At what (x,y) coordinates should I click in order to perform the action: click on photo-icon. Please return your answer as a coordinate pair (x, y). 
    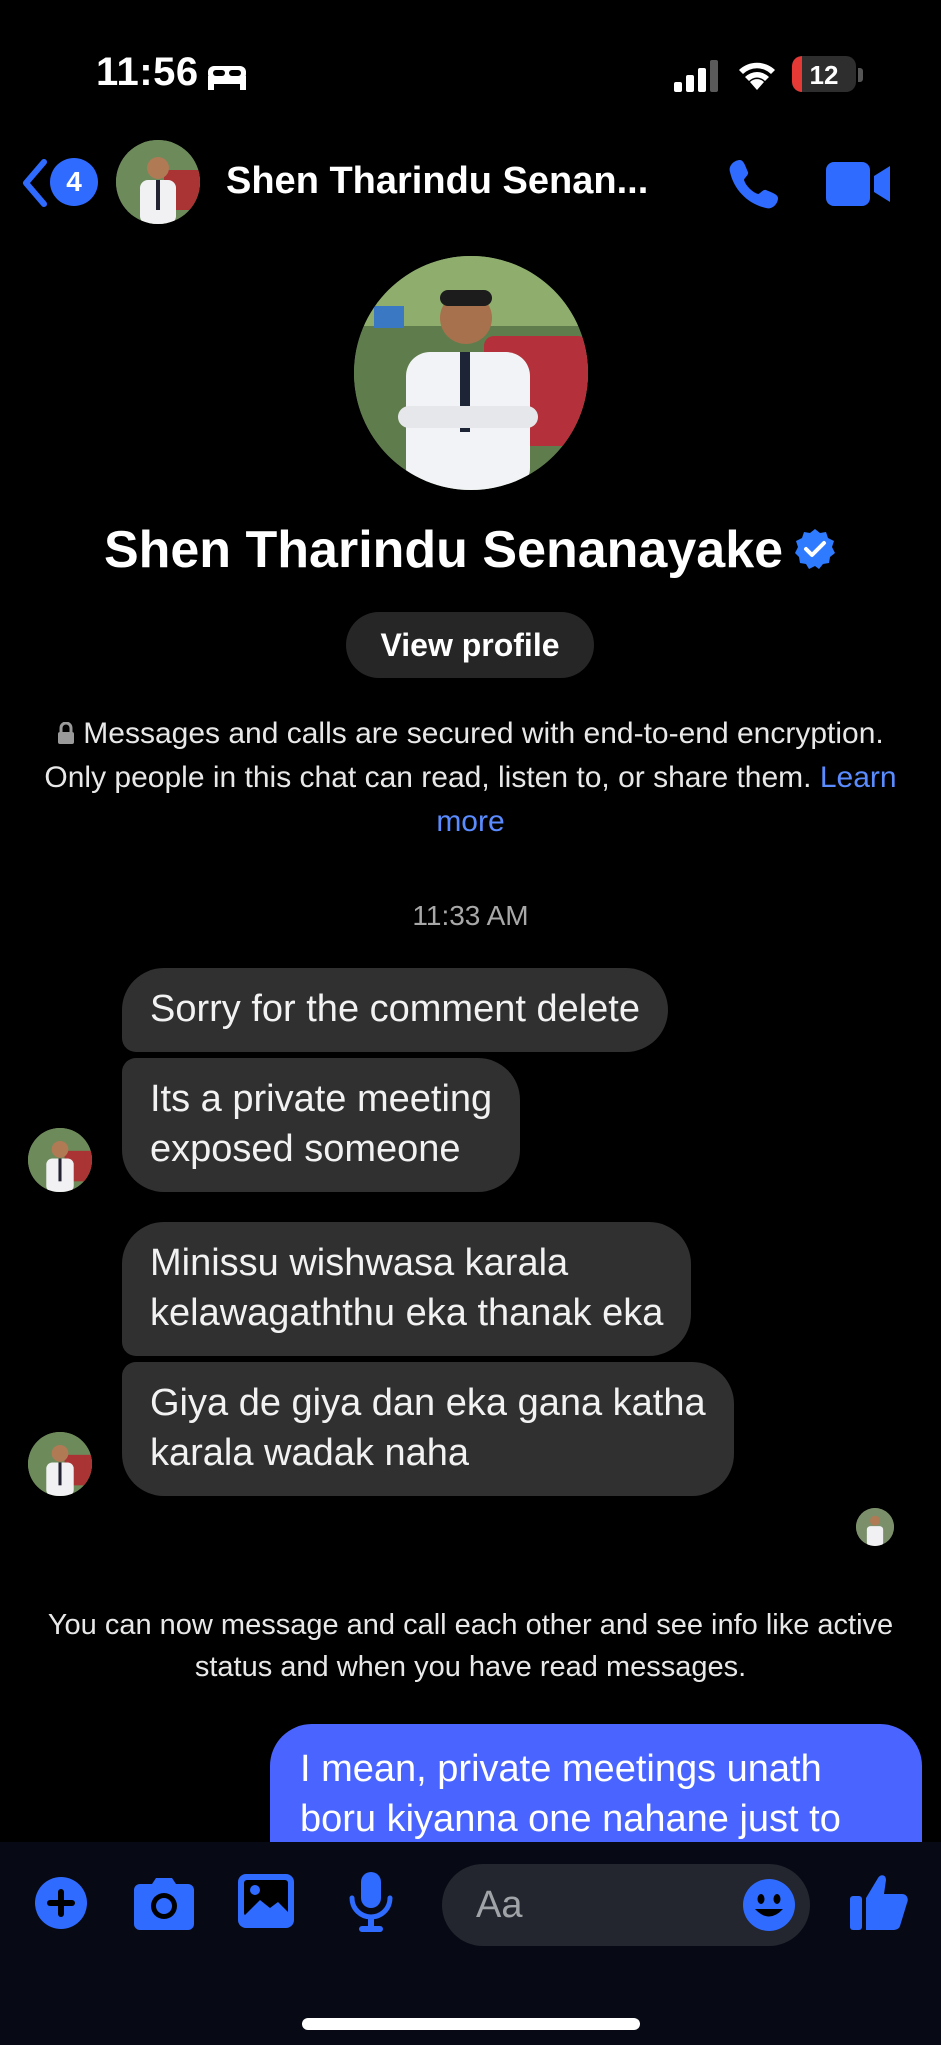
    Looking at the image, I should click on (266, 1901).